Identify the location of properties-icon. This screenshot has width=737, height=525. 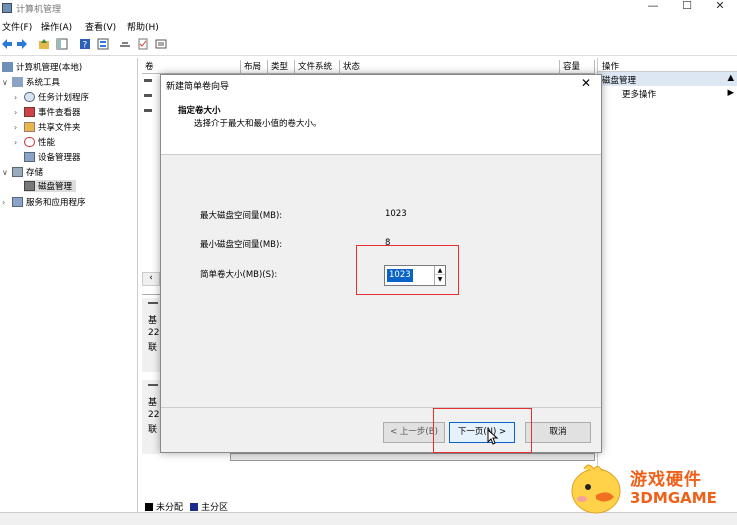
(103, 44).